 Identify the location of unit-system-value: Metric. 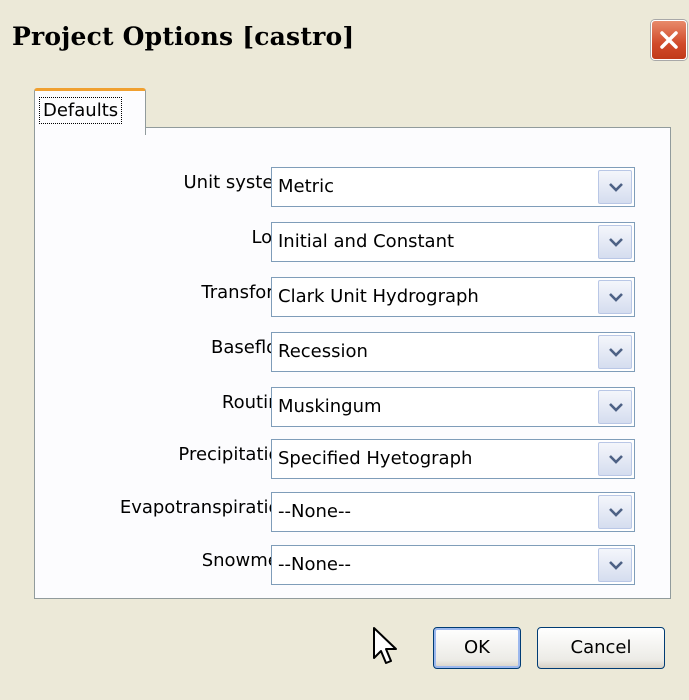
(306, 186).